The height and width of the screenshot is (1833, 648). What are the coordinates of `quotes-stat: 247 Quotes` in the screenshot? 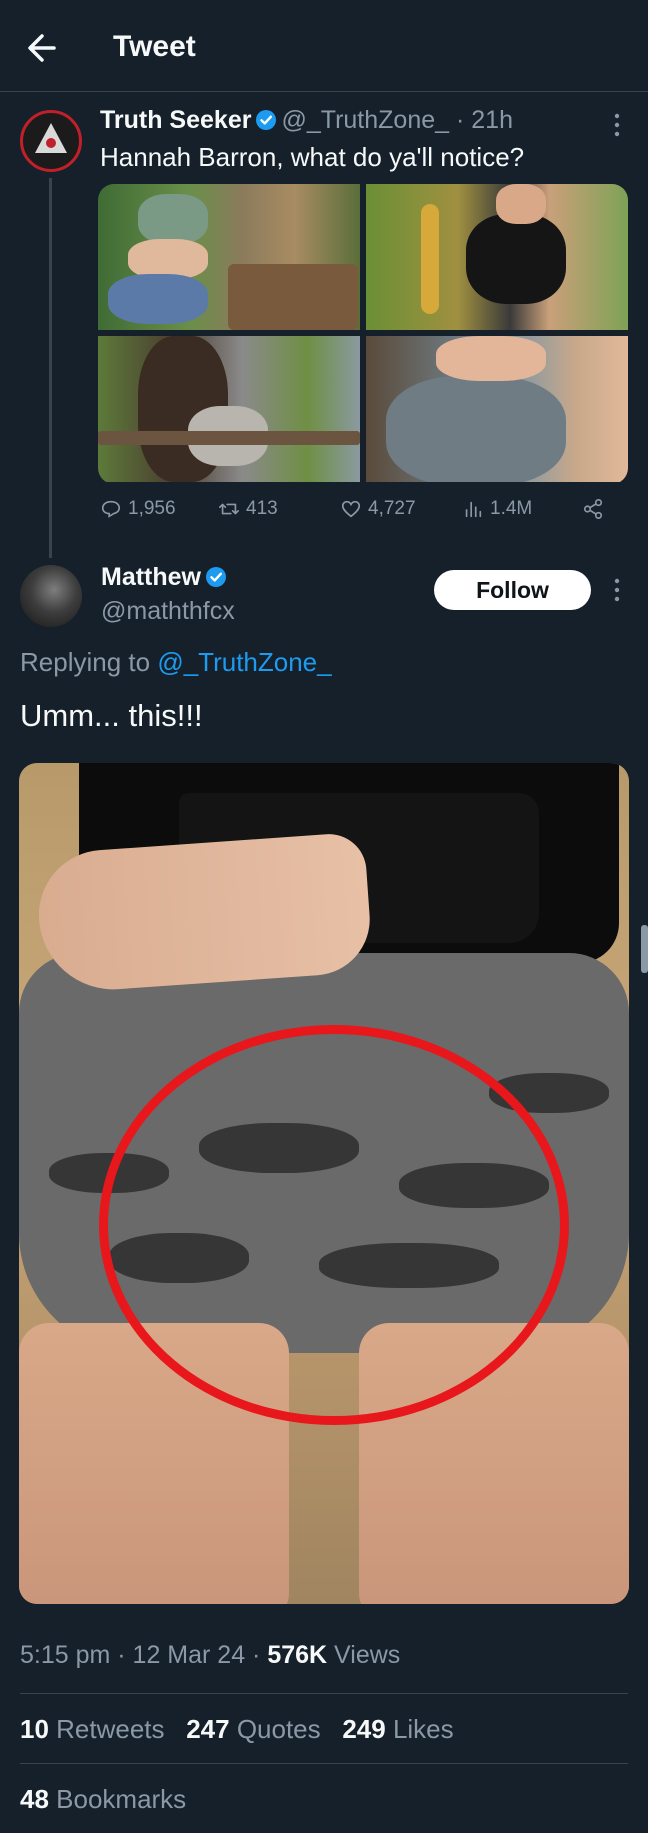 It's located at (253, 1729).